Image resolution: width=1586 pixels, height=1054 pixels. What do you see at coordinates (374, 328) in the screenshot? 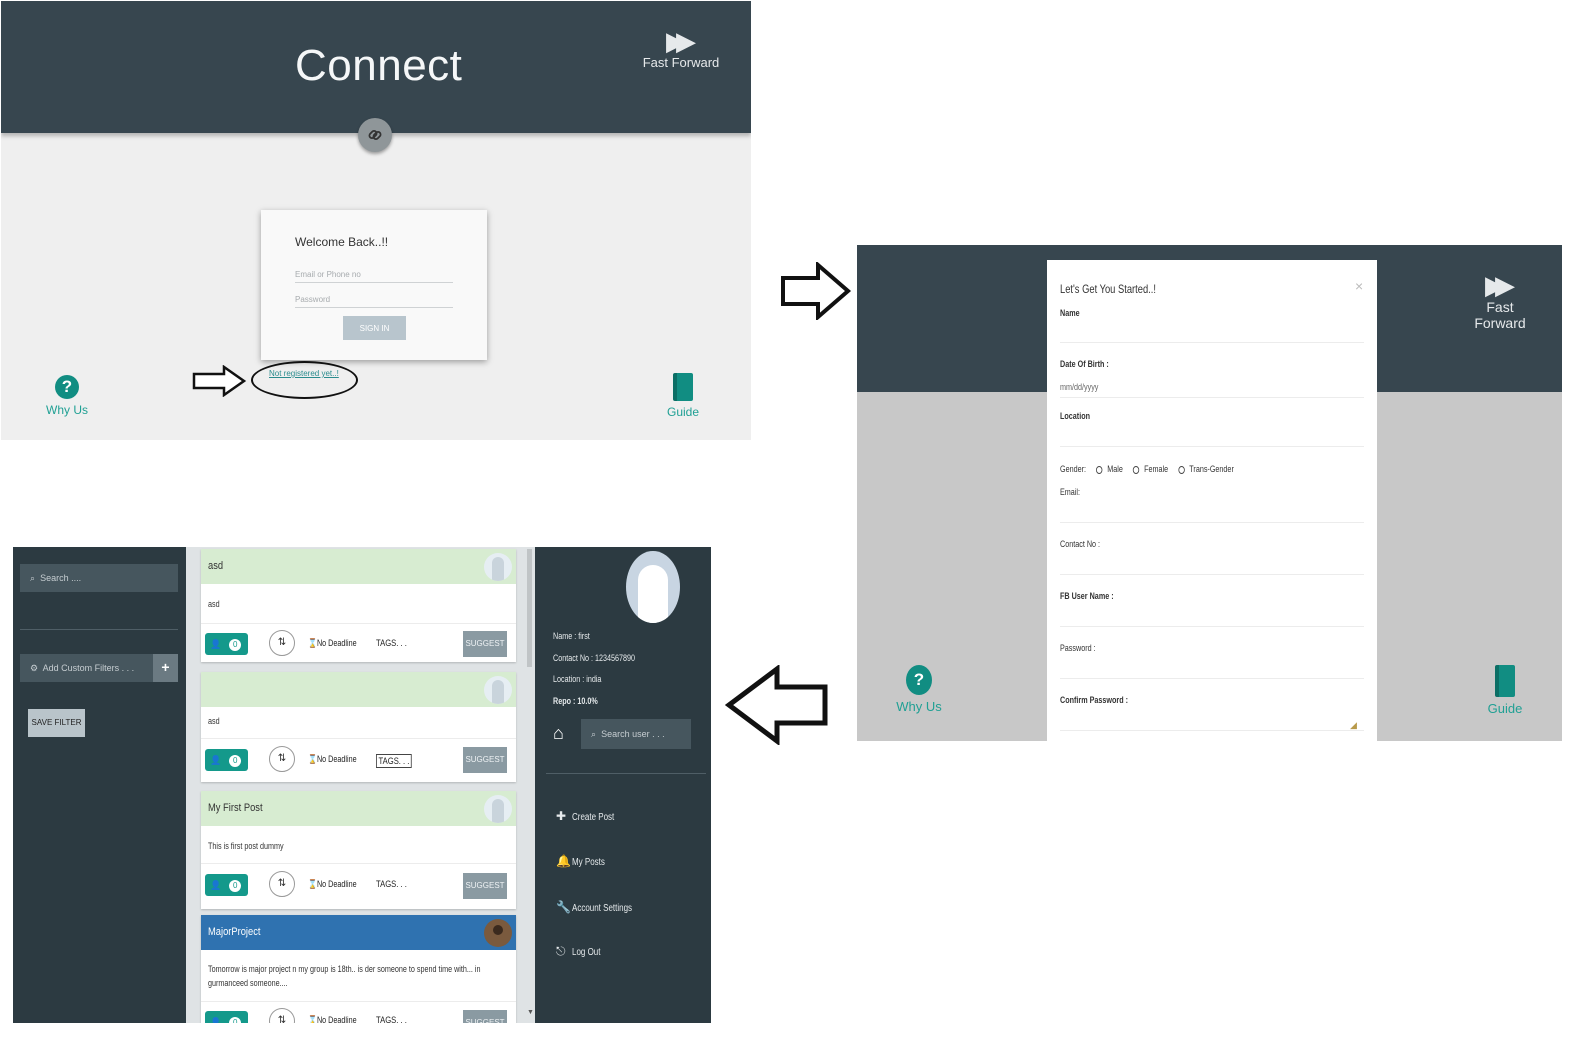
I see `sign-in-button: SIGN IN` at bounding box center [374, 328].